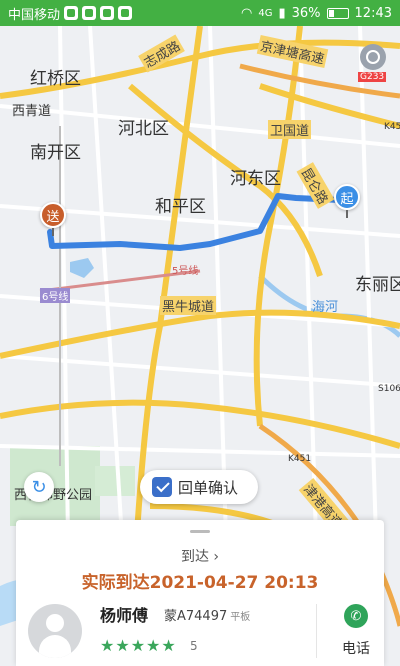  I want to click on arrive-detail-link: 到达 ›, so click(200, 556).